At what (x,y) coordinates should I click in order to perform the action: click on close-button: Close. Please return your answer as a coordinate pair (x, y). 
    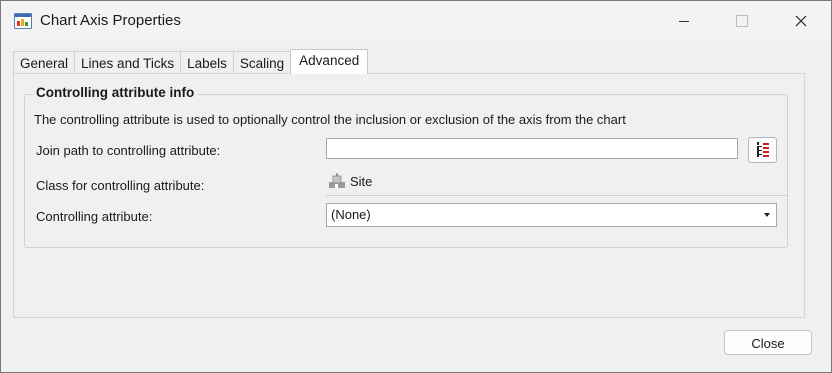
    Looking at the image, I should click on (768, 342).